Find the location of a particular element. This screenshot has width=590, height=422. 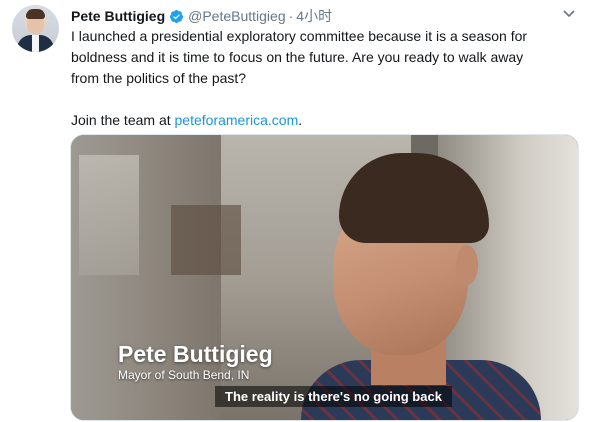

website-link: peteforamerica.com is located at coordinates (237, 120).